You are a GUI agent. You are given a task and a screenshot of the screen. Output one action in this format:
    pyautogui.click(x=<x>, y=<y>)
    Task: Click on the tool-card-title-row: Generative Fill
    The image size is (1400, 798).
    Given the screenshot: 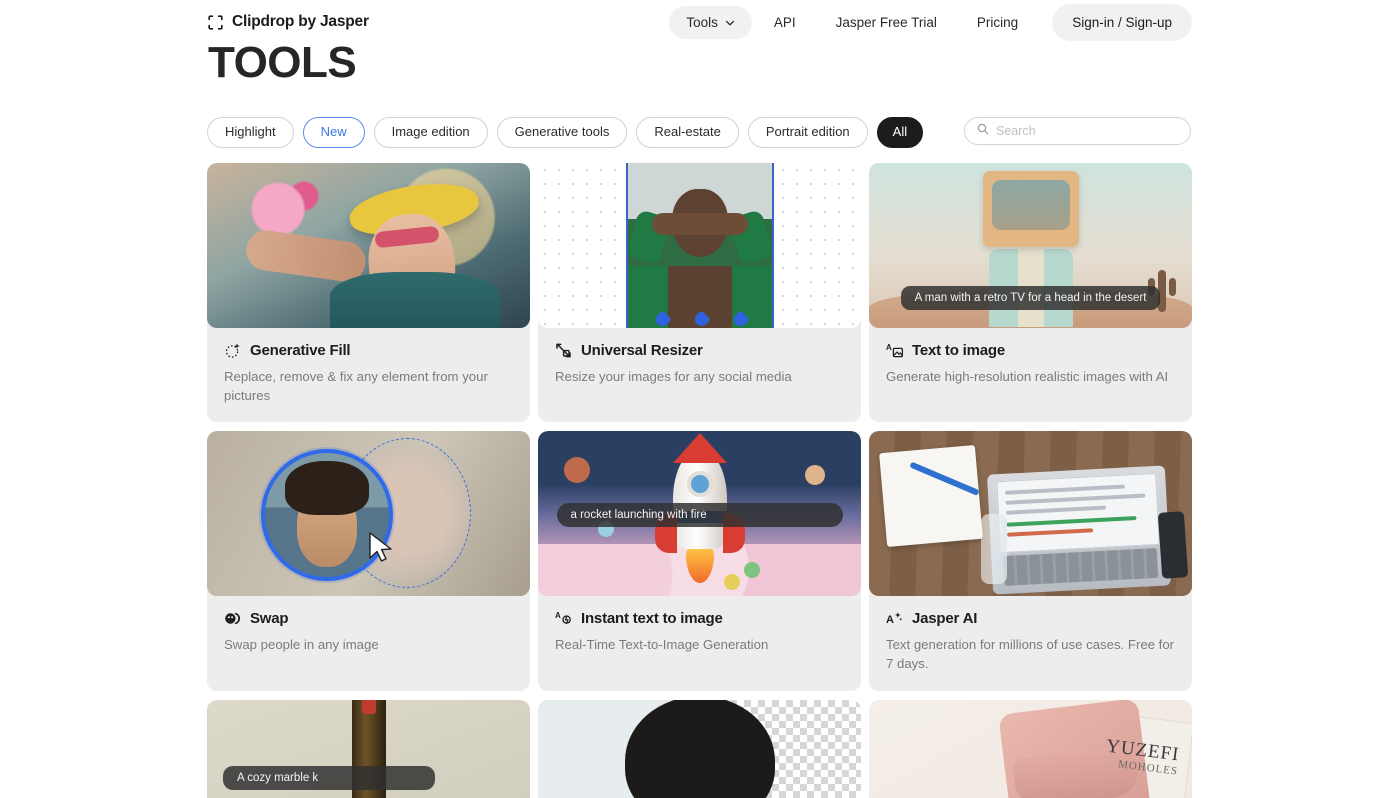 What is the action you would take?
    pyautogui.click(x=368, y=350)
    